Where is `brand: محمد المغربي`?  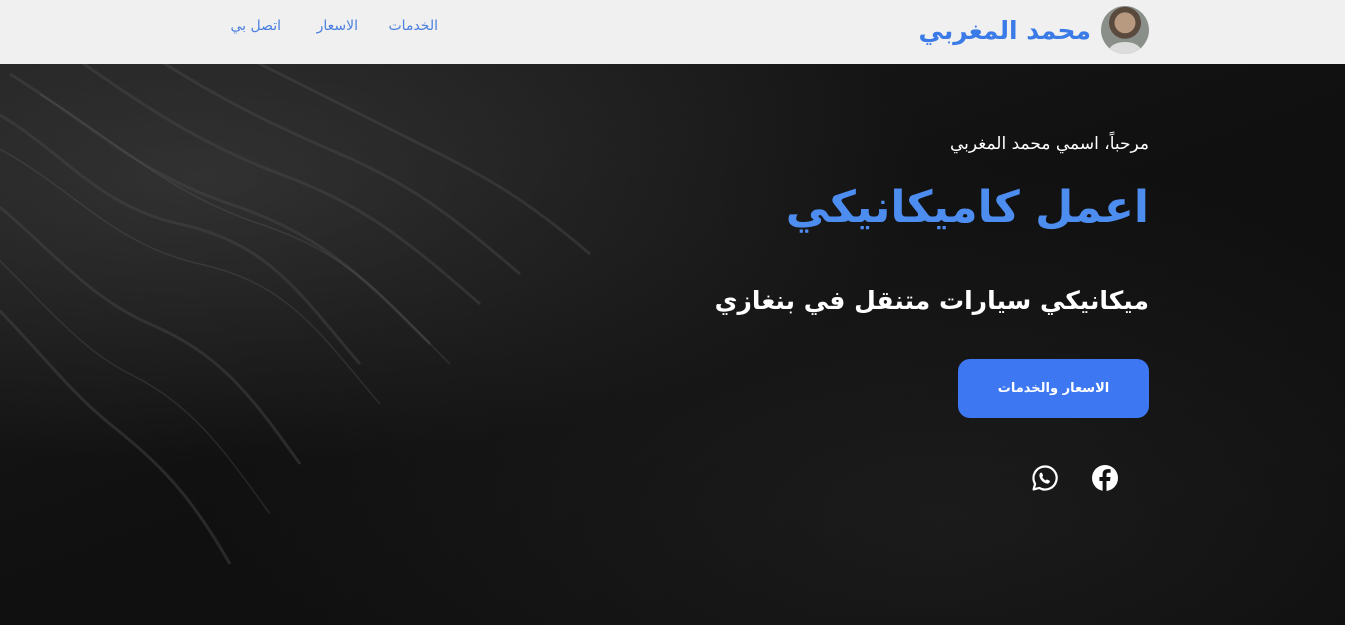 brand: محمد المغربي is located at coordinates (1034, 30).